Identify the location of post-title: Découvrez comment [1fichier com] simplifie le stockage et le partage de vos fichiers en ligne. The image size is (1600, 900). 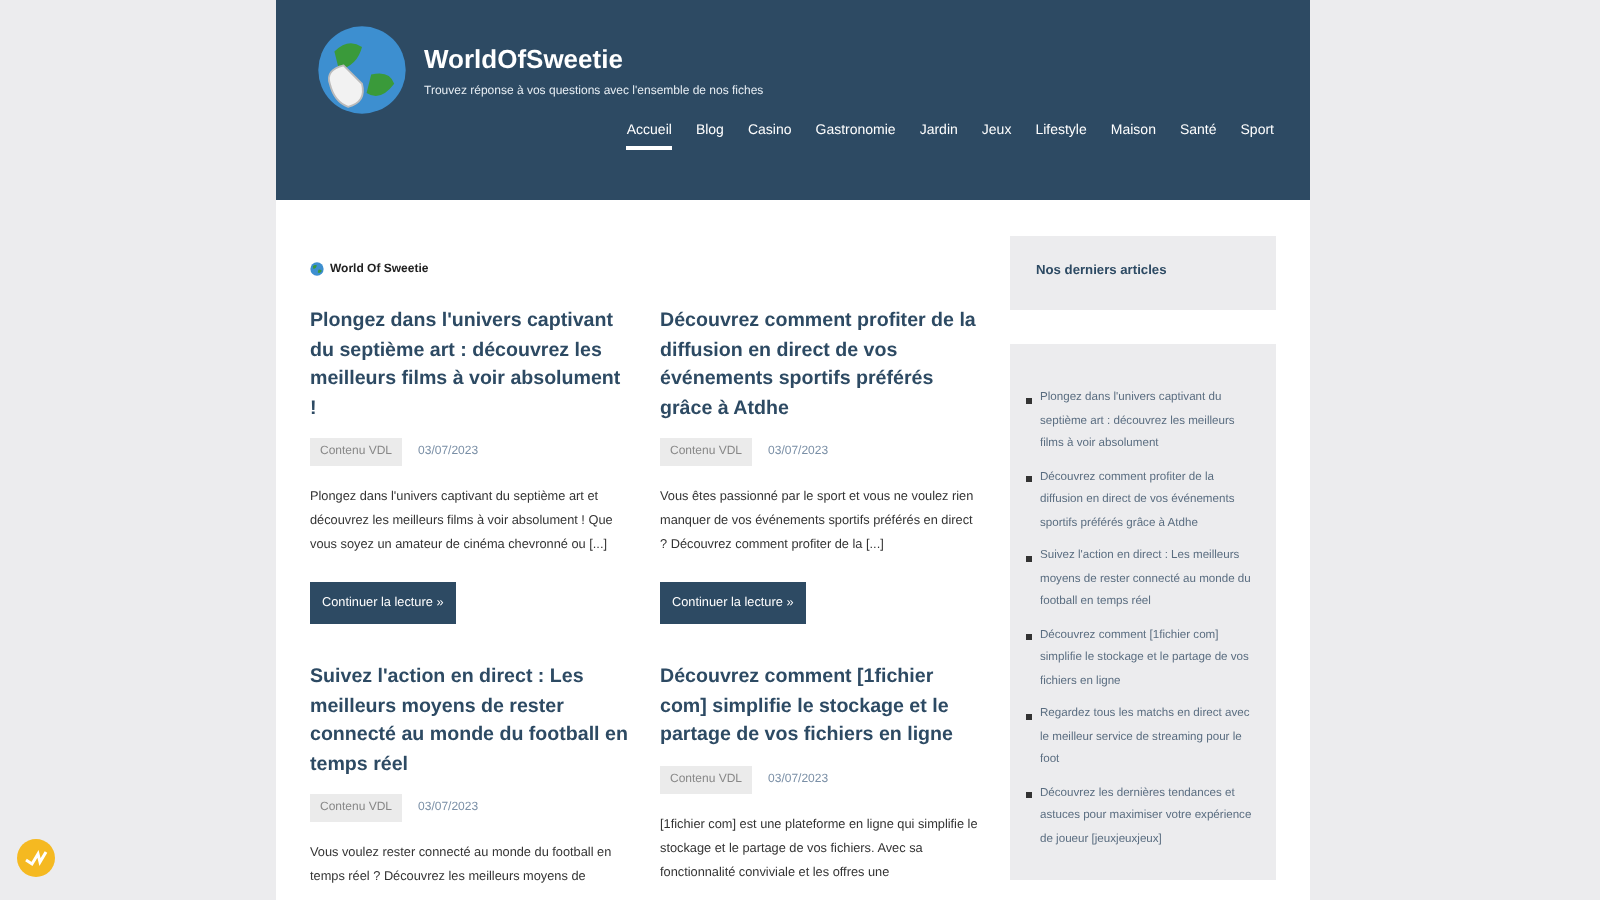
(820, 707).